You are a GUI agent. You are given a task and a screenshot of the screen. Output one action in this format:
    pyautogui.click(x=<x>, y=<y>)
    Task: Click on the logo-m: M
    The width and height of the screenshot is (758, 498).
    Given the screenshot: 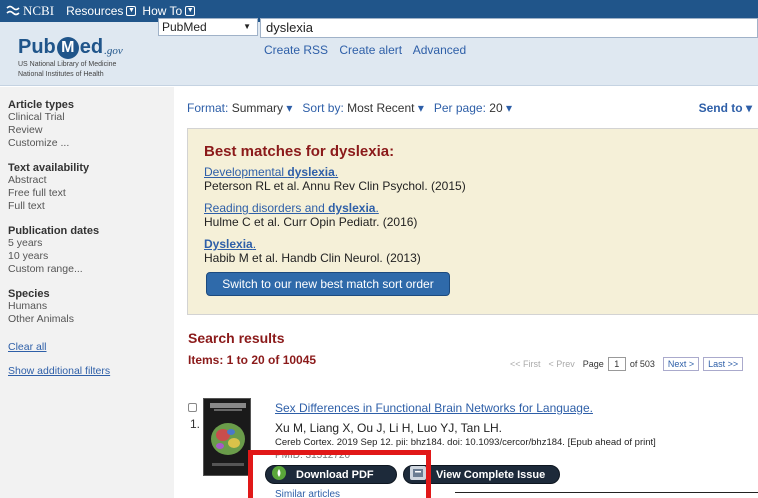 What is the action you would take?
    pyautogui.click(x=67, y=47)
    